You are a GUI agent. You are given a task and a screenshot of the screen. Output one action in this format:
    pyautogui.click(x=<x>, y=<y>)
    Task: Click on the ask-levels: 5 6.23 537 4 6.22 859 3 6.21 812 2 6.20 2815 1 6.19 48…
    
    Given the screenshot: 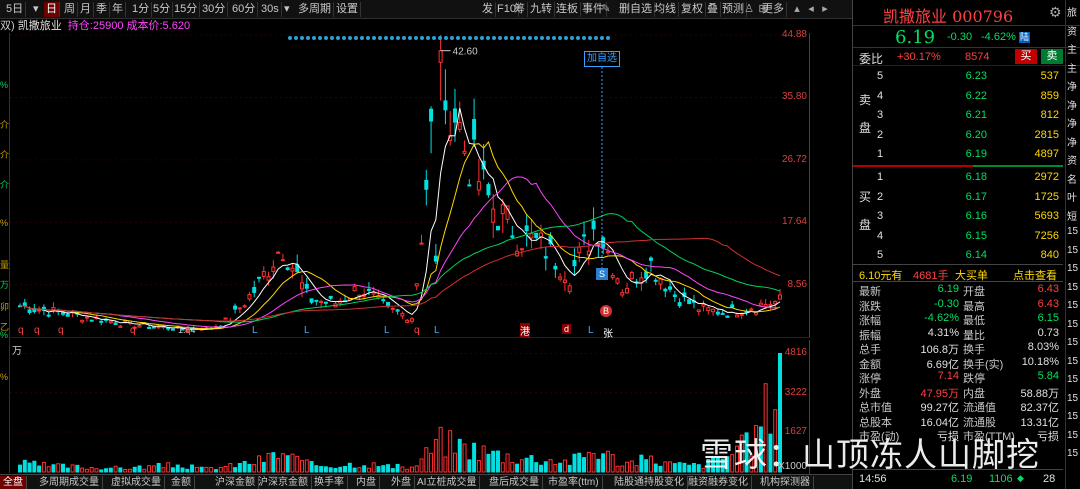 What is the action you would take?
    pyautogui.click(x=958, y=116)
    